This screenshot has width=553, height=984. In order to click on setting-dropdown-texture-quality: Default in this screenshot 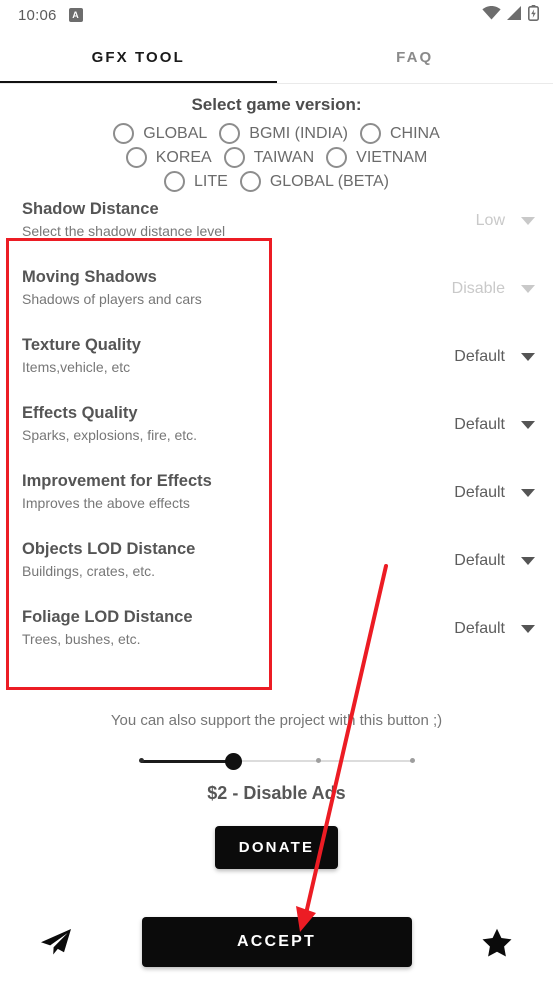, I will do `click(492, 357)`.